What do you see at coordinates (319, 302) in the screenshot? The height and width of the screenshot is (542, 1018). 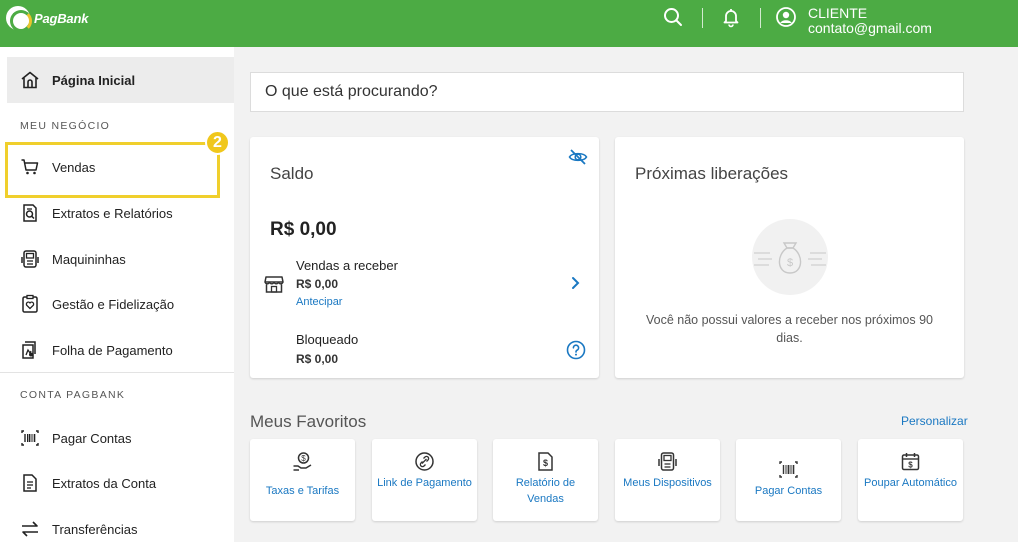 I see `anticipate-link: Antecipar` at bounding box center [319, 302].